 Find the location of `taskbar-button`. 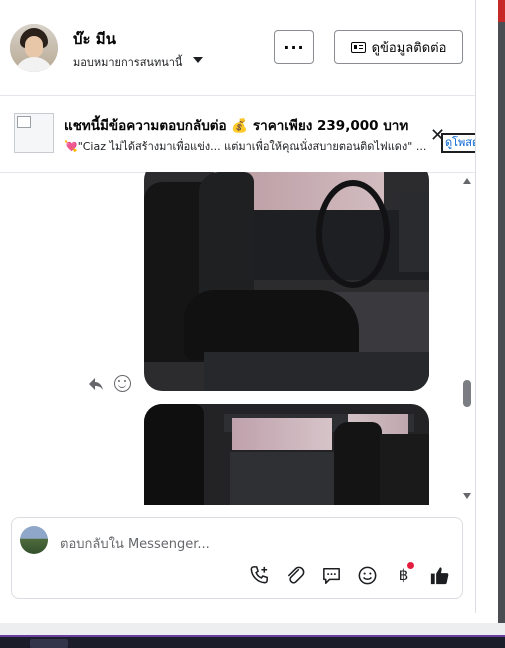

taskbar-button is located at coordinates (49, 643).